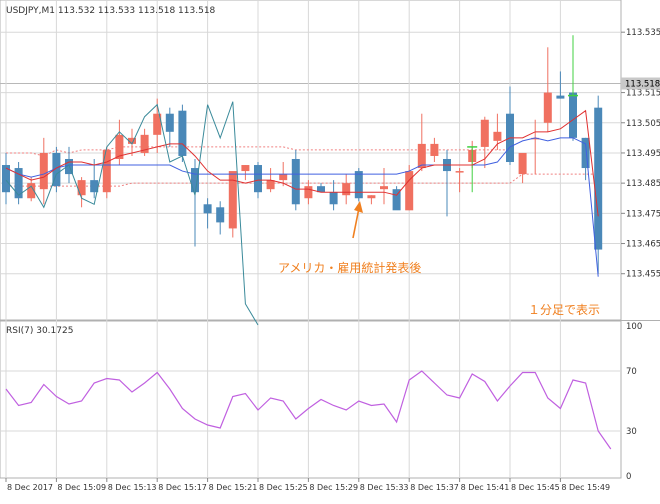 The height and width of the screenshot is (504, 660). I want to click on price-tick-label: 113.535, so click(643, 33).